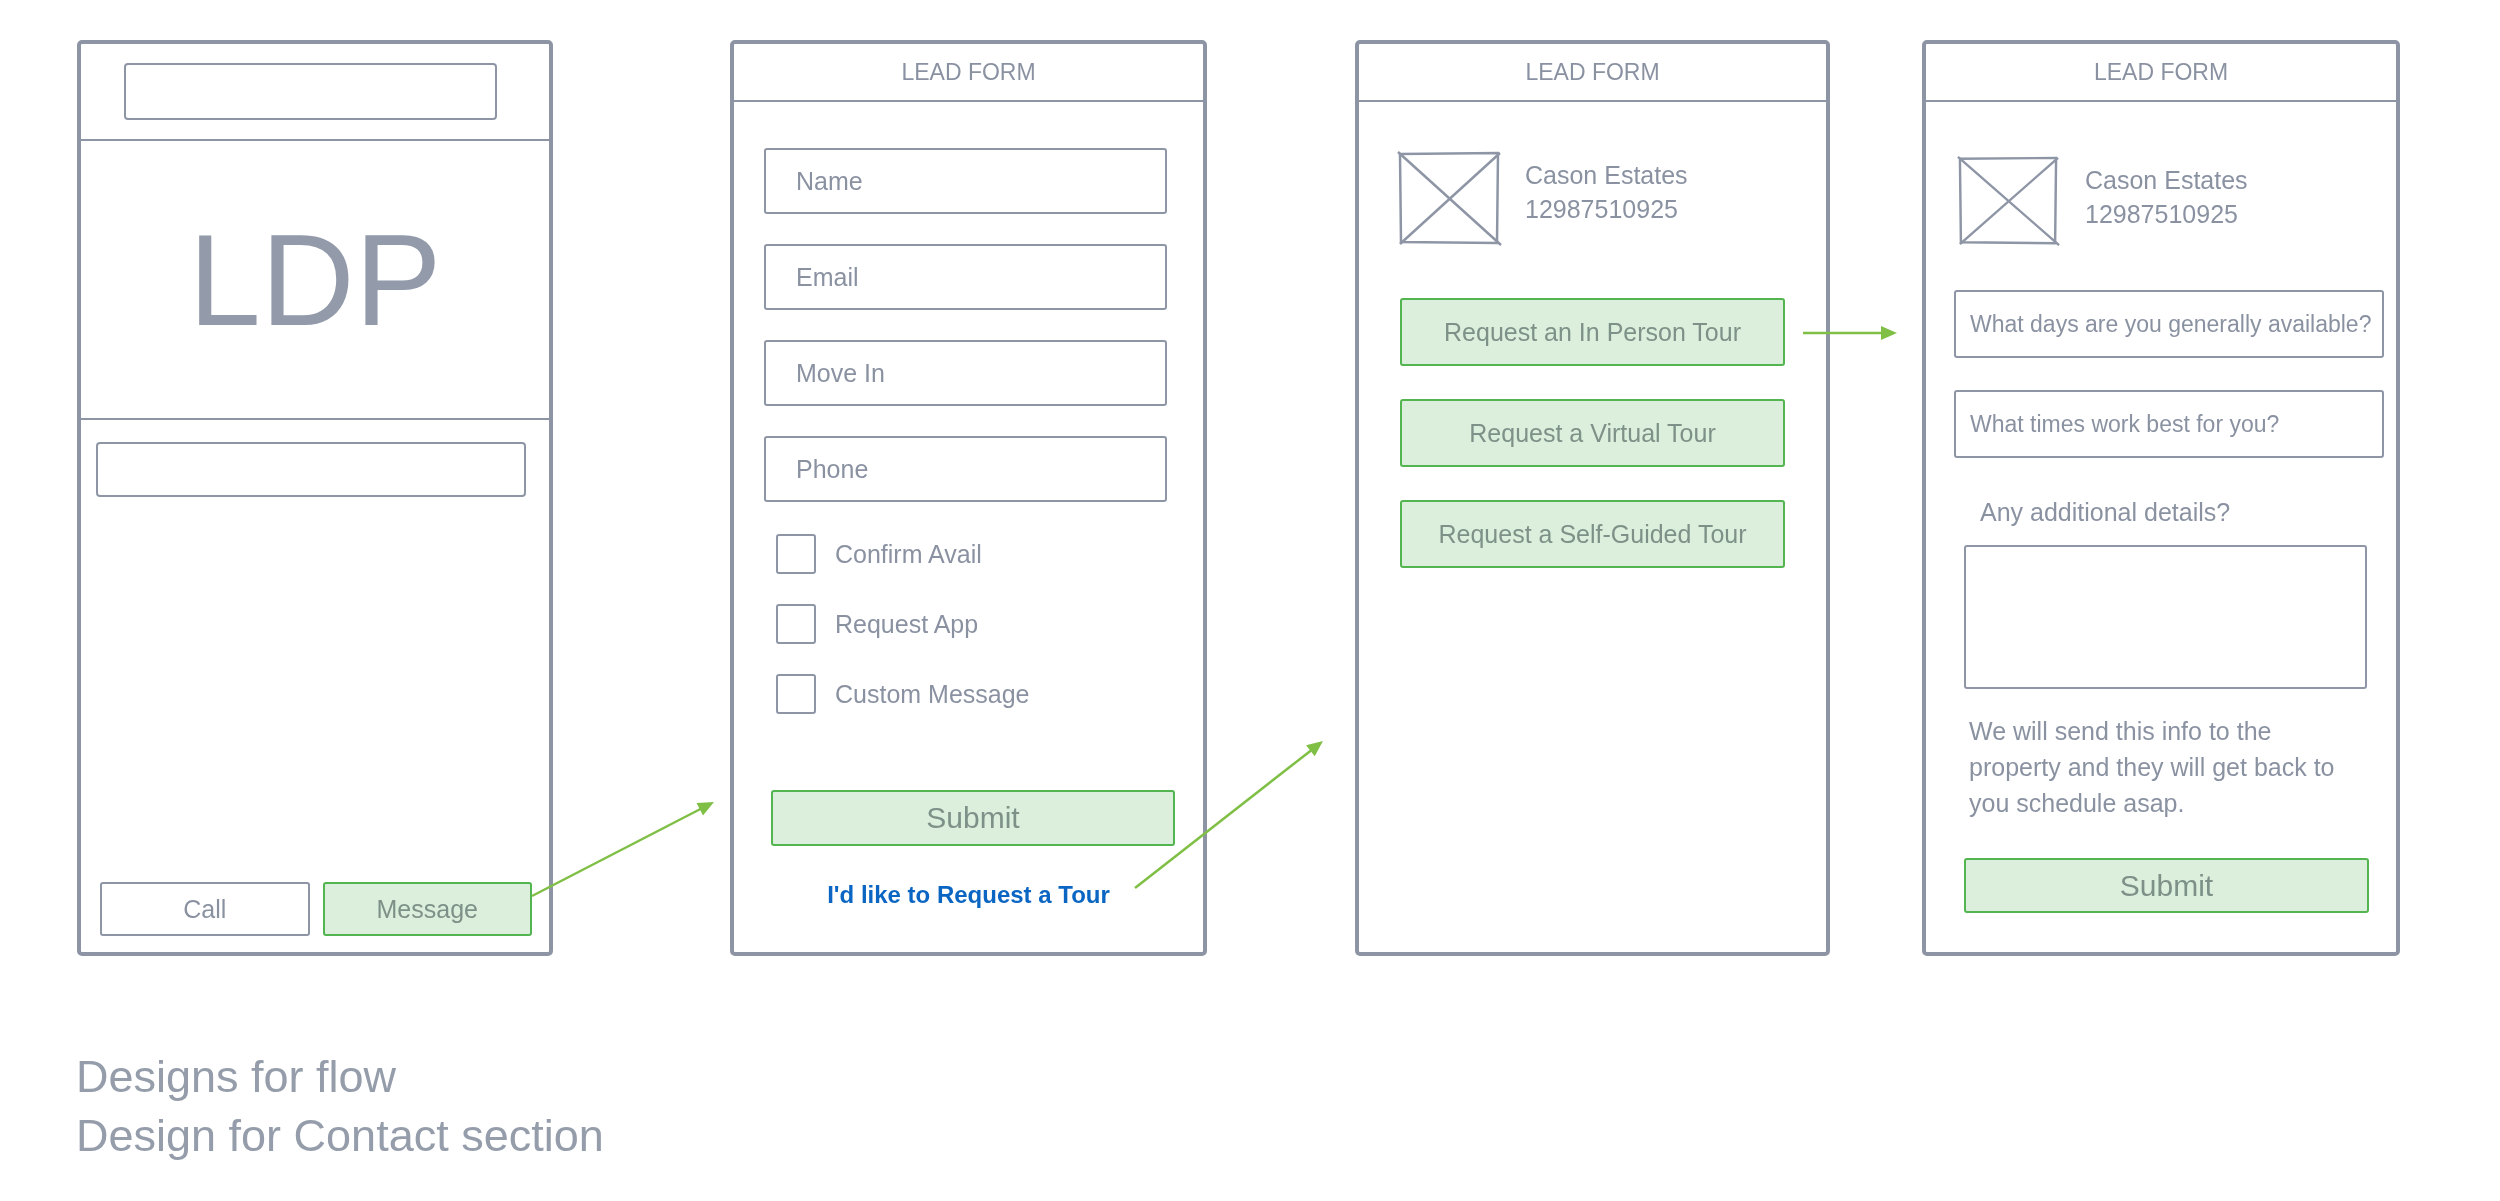 The height and width of the screenshot is (1201, 2500). Describe the element at coordinates (965, 373) in the screenshot. I see `text-field: Move In` at that location.